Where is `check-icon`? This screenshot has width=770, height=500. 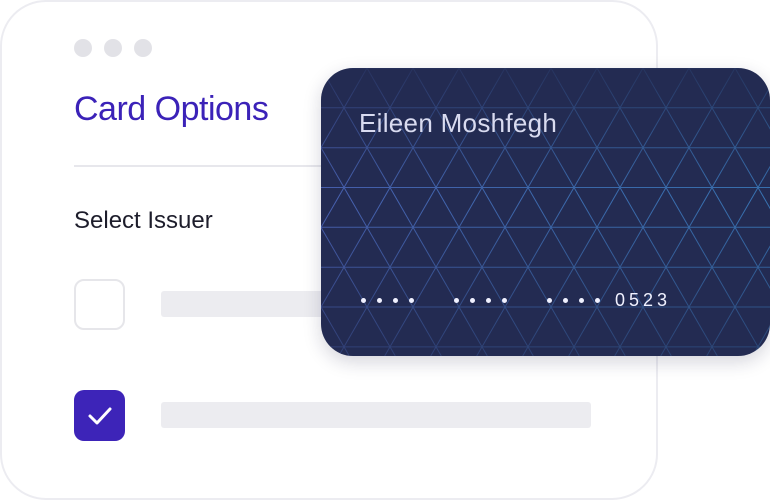 check-icon is located at coordinates (99, 415).